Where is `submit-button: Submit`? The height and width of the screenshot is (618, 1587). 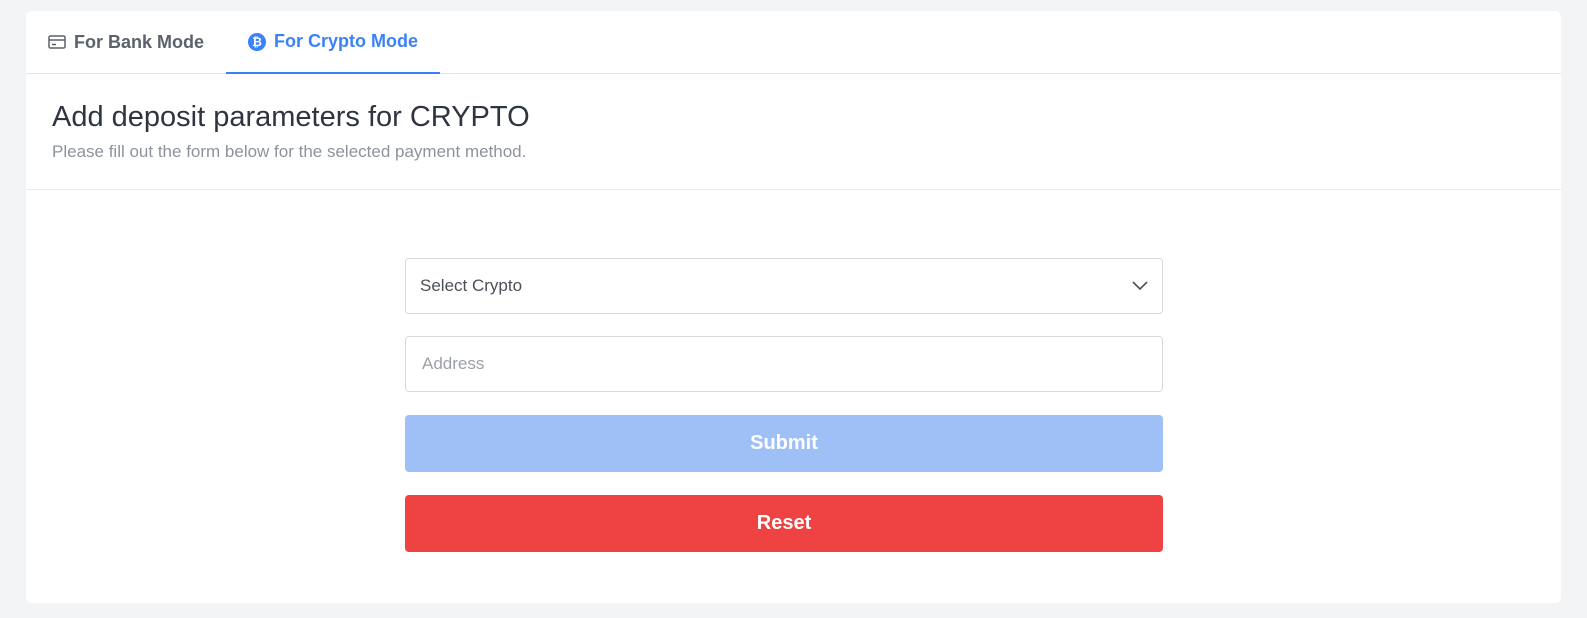
submit-button: Submit is located at coordinates (784, 443).